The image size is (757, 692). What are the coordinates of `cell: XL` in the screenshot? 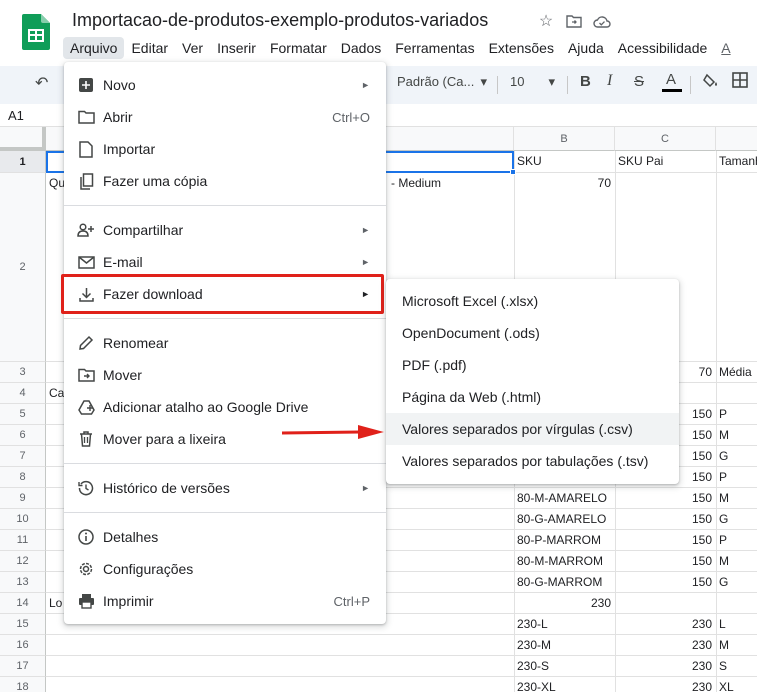 It's located at (726, 686).